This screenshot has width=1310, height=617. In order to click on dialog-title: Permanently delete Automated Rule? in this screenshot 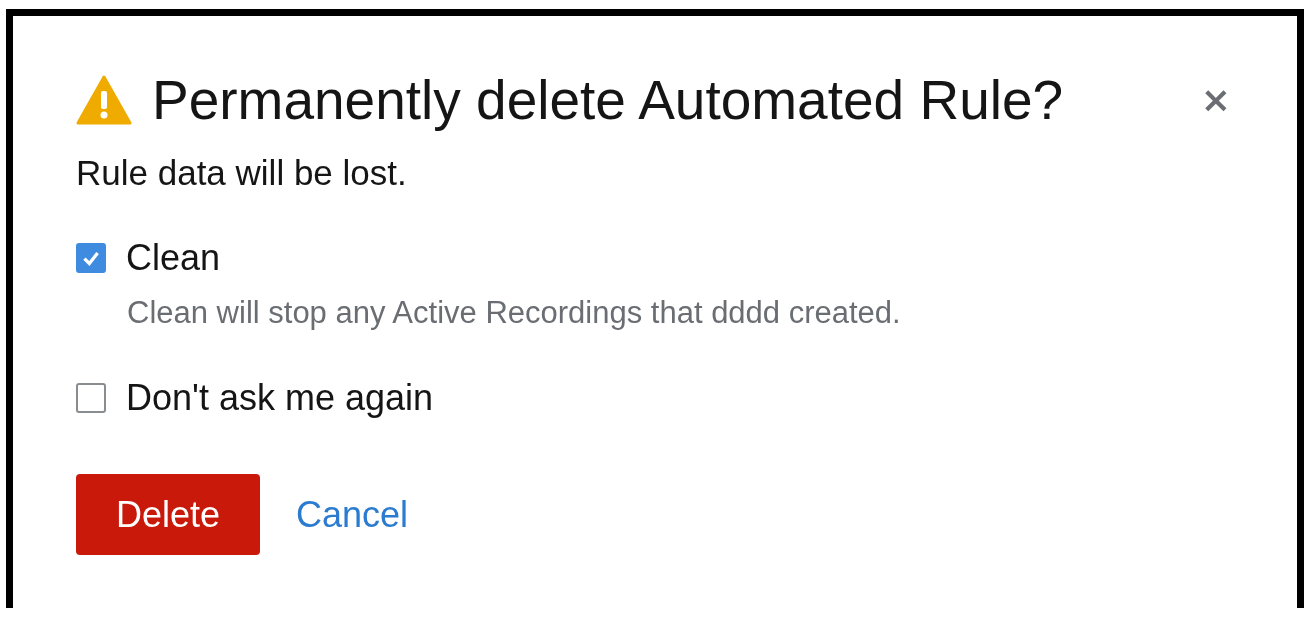, I will do `click(608, 100)`.